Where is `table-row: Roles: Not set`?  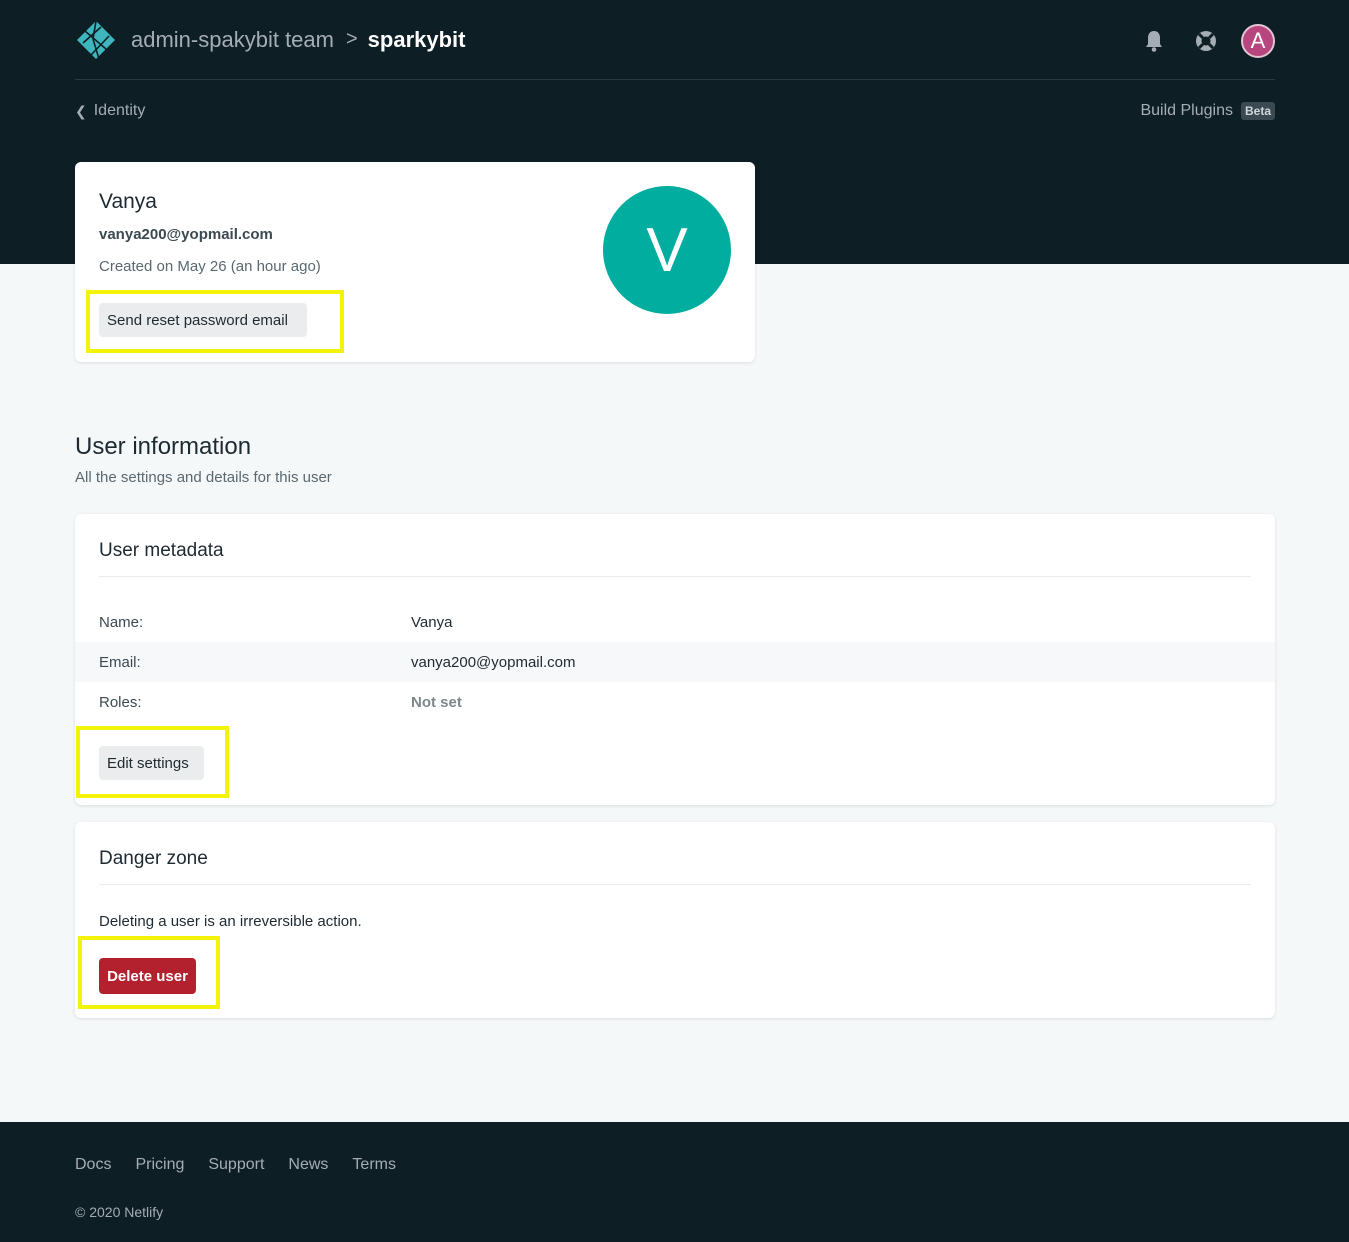
table-row: Roles: Not set is located at coordinates (675, 702).